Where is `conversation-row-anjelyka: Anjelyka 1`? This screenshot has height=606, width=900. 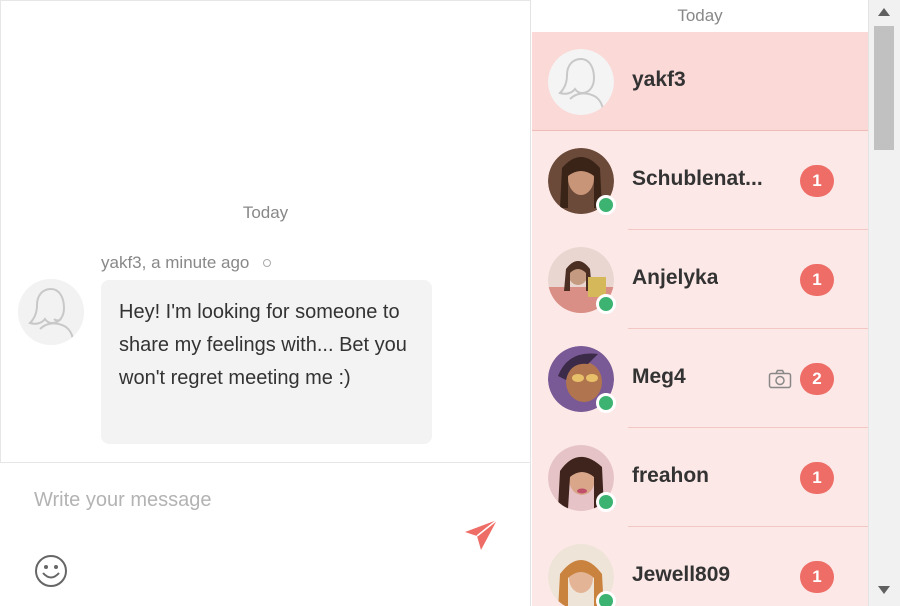
conversation-row-anjelyka: Anjelyka 1 is located at coordinates (700, 279).